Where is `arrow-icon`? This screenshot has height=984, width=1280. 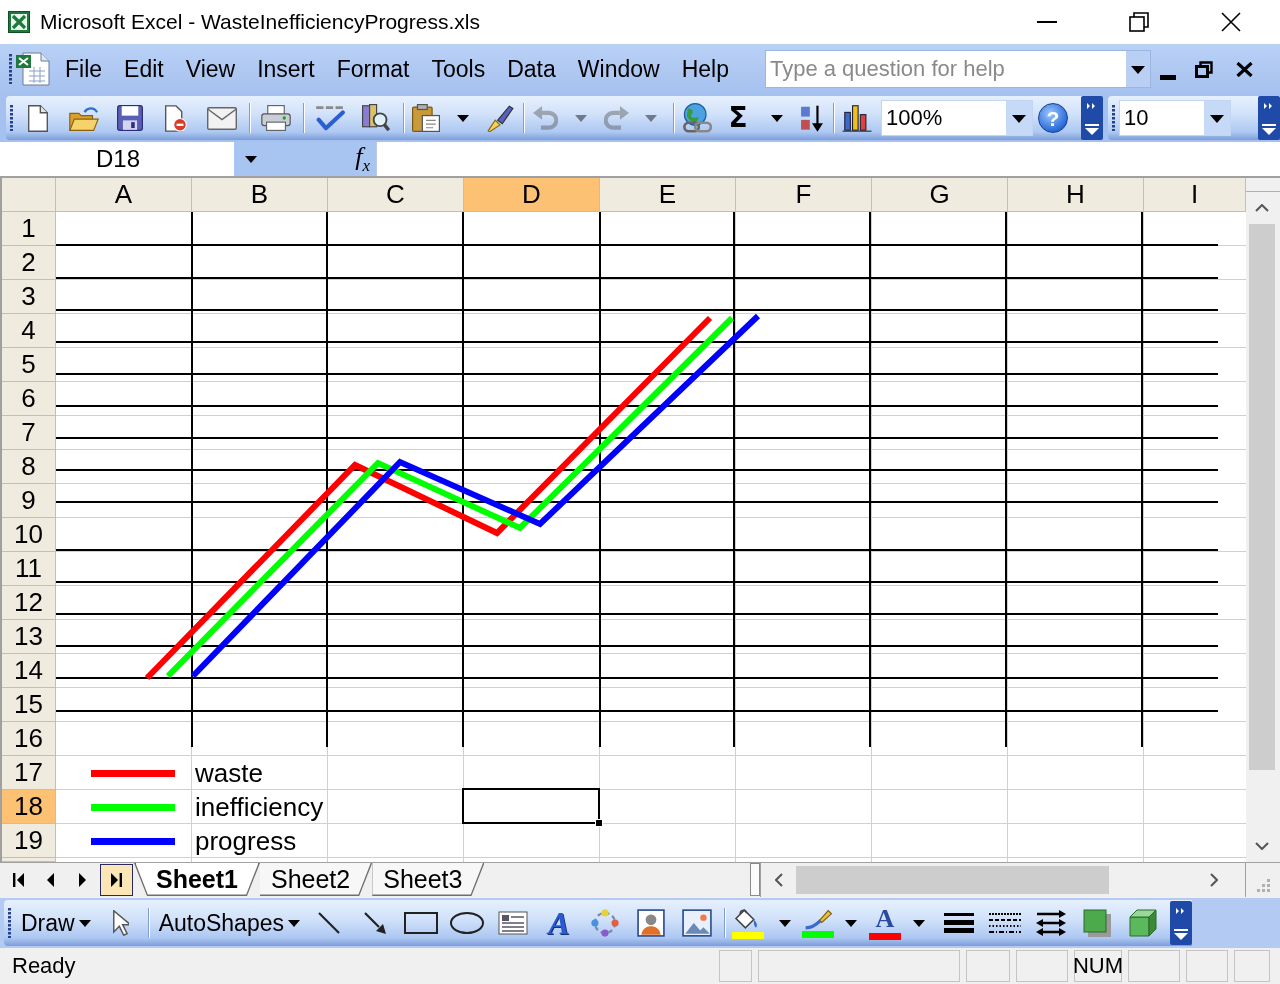
arrow-icon is located at coordinates (375, 923).